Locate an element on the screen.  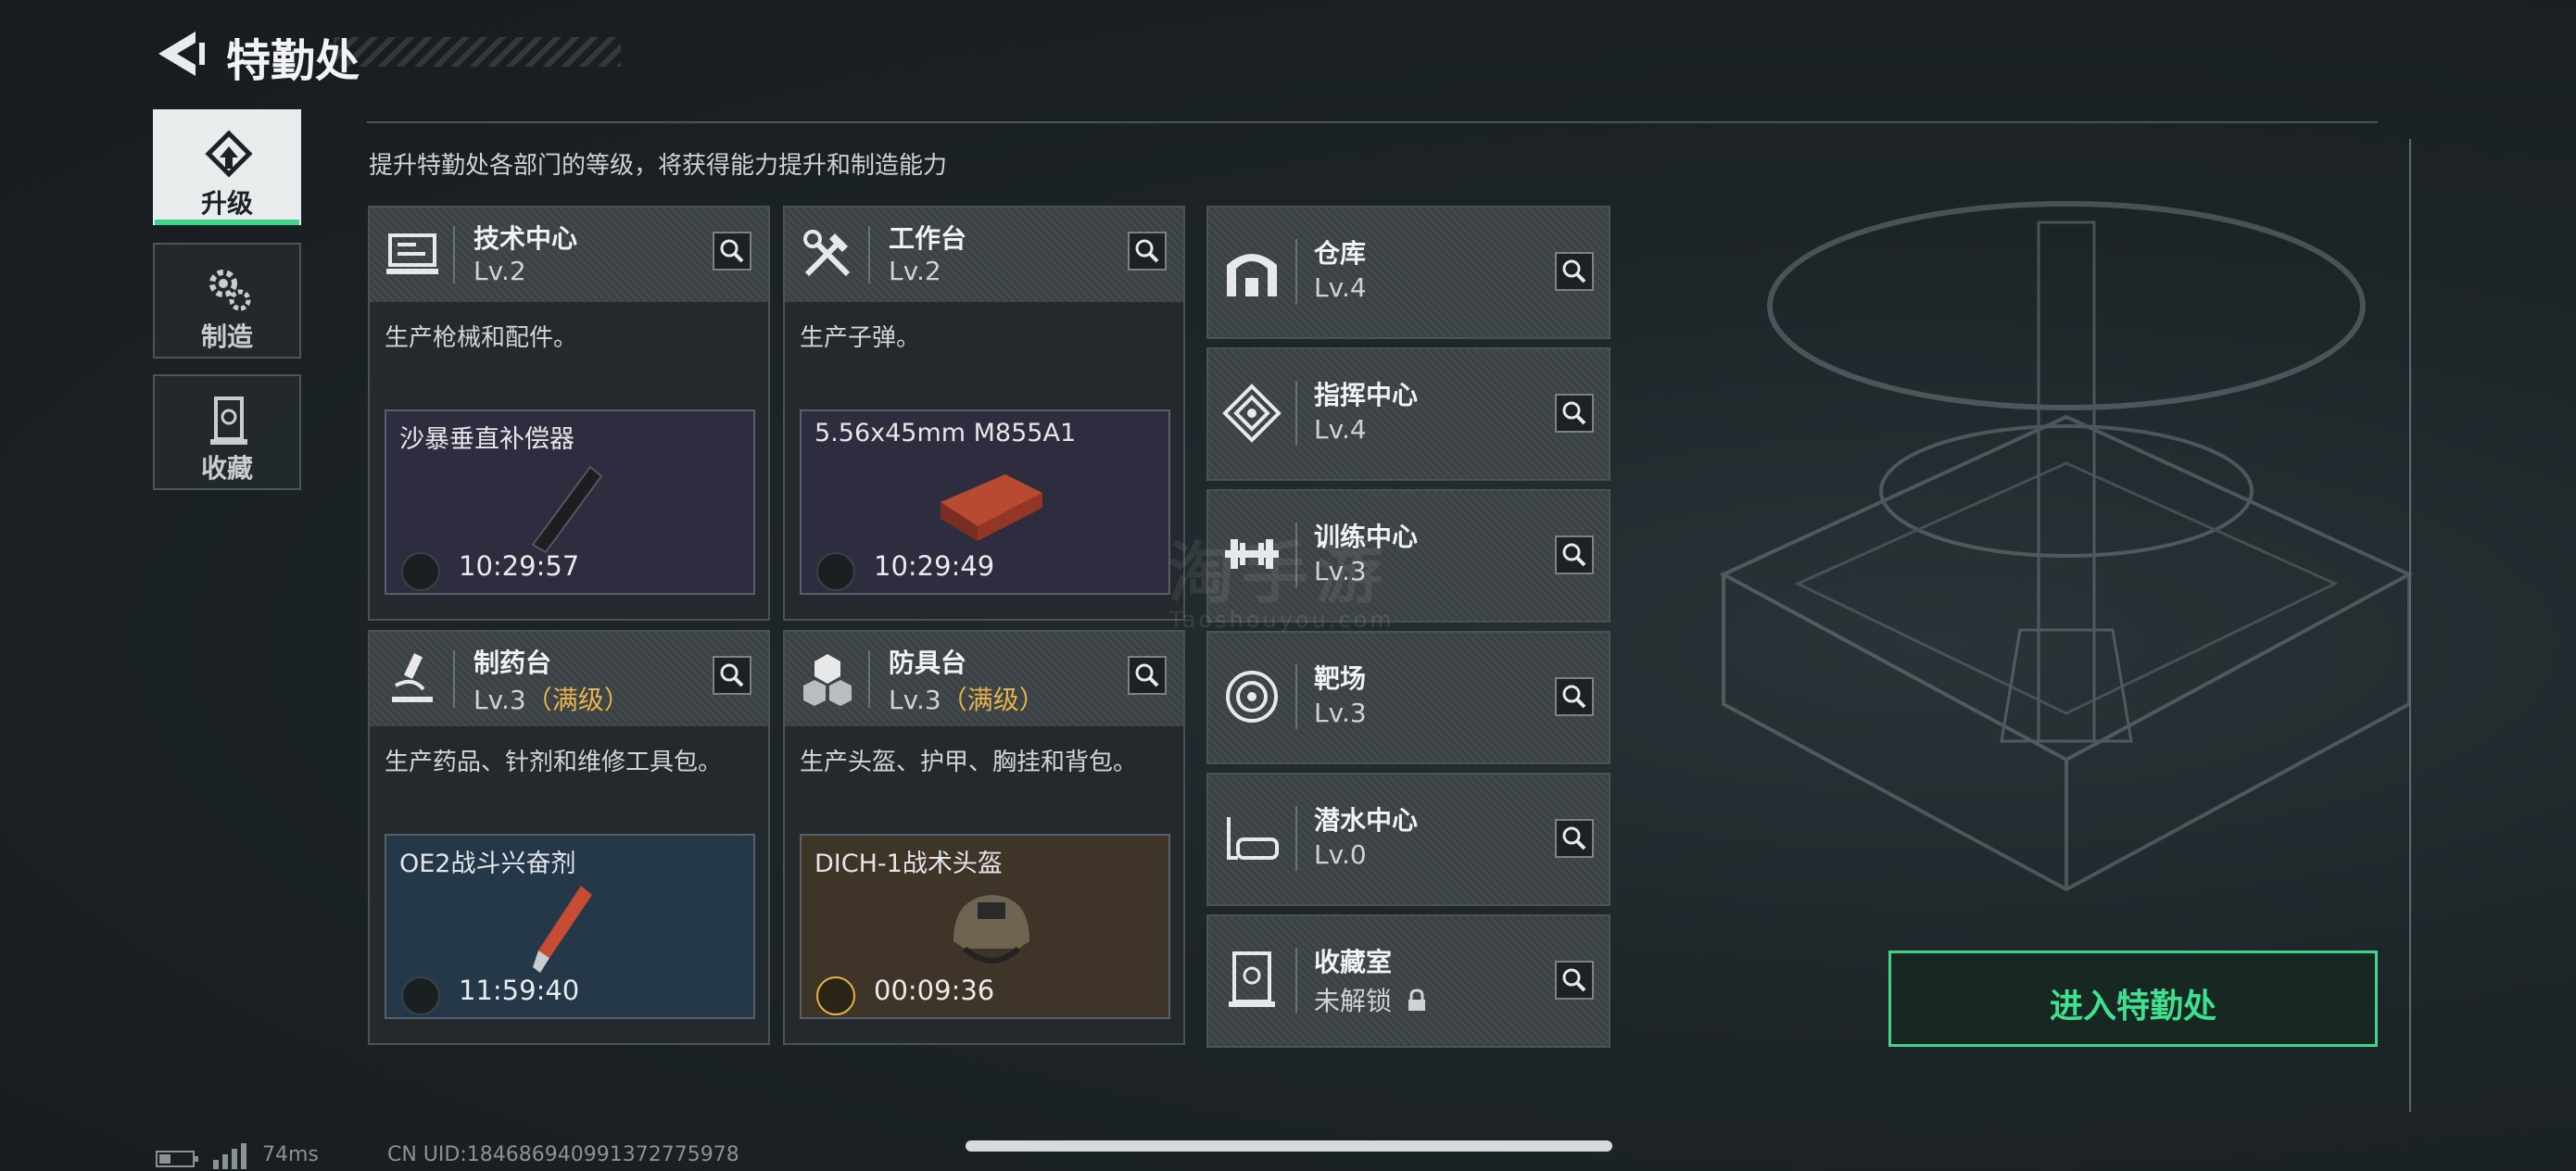
card-header: 制药台 Lv.3（满级） is located at coordinates (569, 679).